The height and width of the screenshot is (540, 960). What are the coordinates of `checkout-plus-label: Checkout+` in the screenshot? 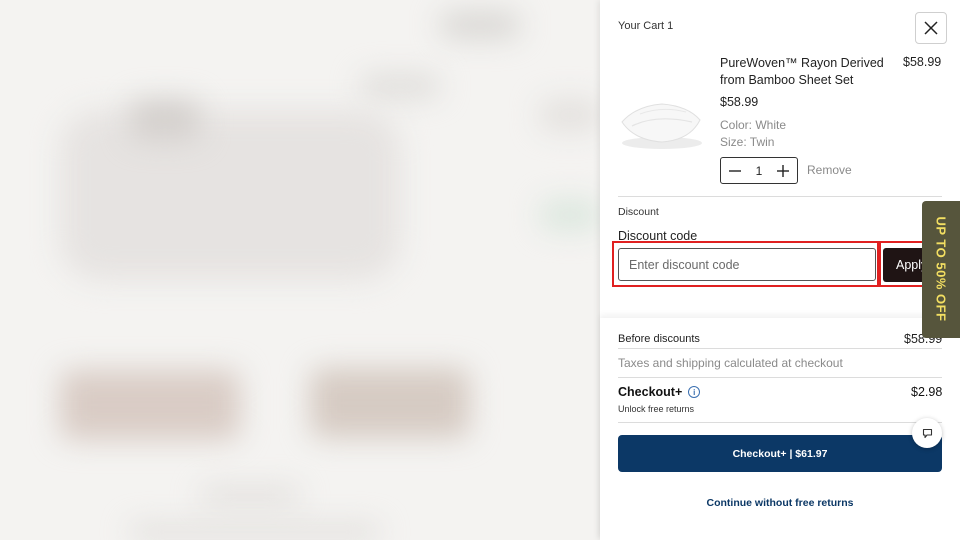 It's located at (650, 392).